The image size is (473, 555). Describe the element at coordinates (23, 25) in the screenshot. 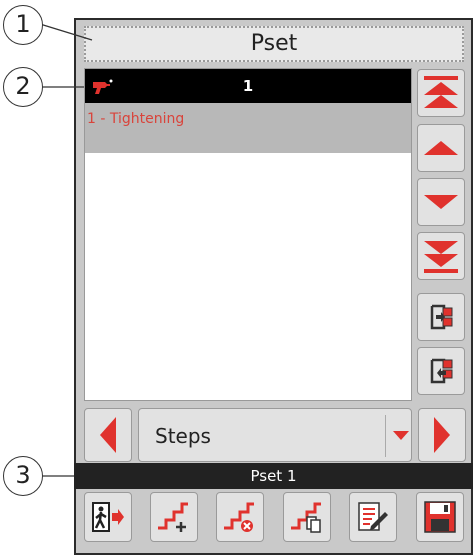

I see `callout-1: 1` at that location.